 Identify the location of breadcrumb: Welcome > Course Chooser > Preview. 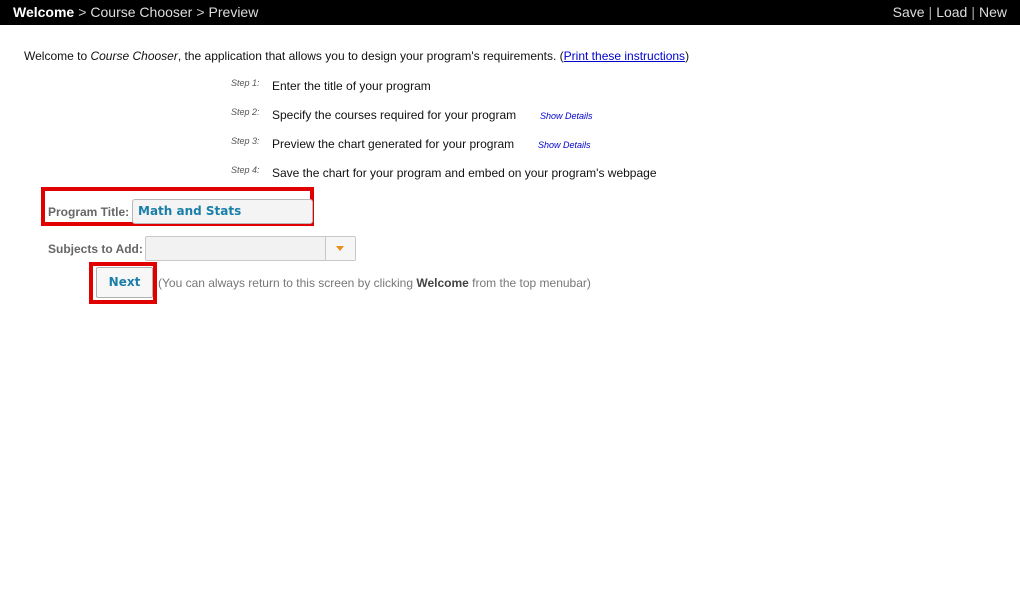
(135, 12).